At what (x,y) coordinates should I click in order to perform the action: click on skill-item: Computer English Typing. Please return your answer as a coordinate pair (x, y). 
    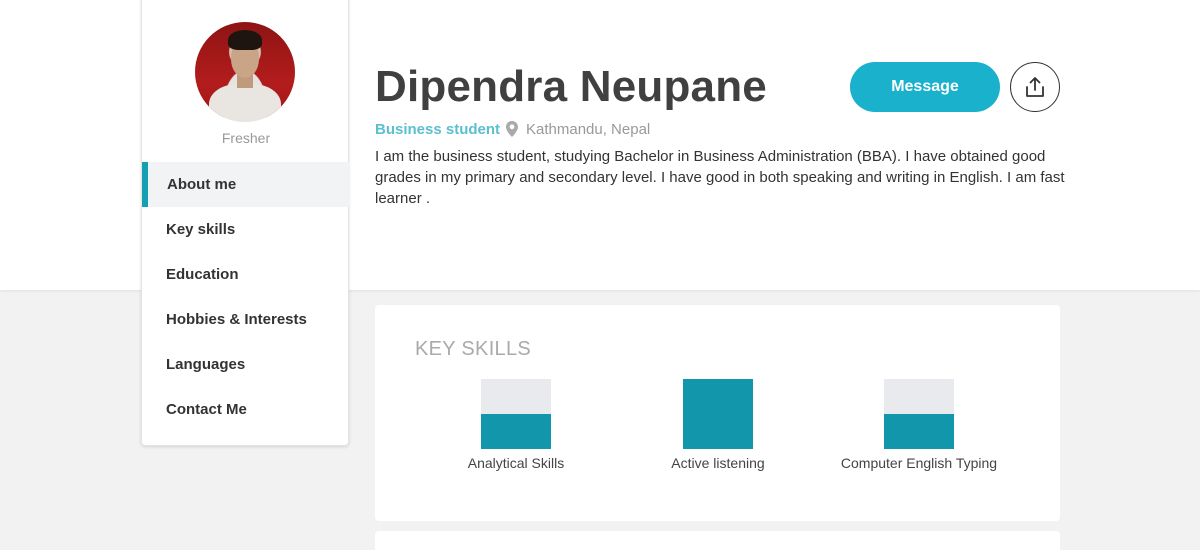
    Looking at the image, I should click on (919, 425).